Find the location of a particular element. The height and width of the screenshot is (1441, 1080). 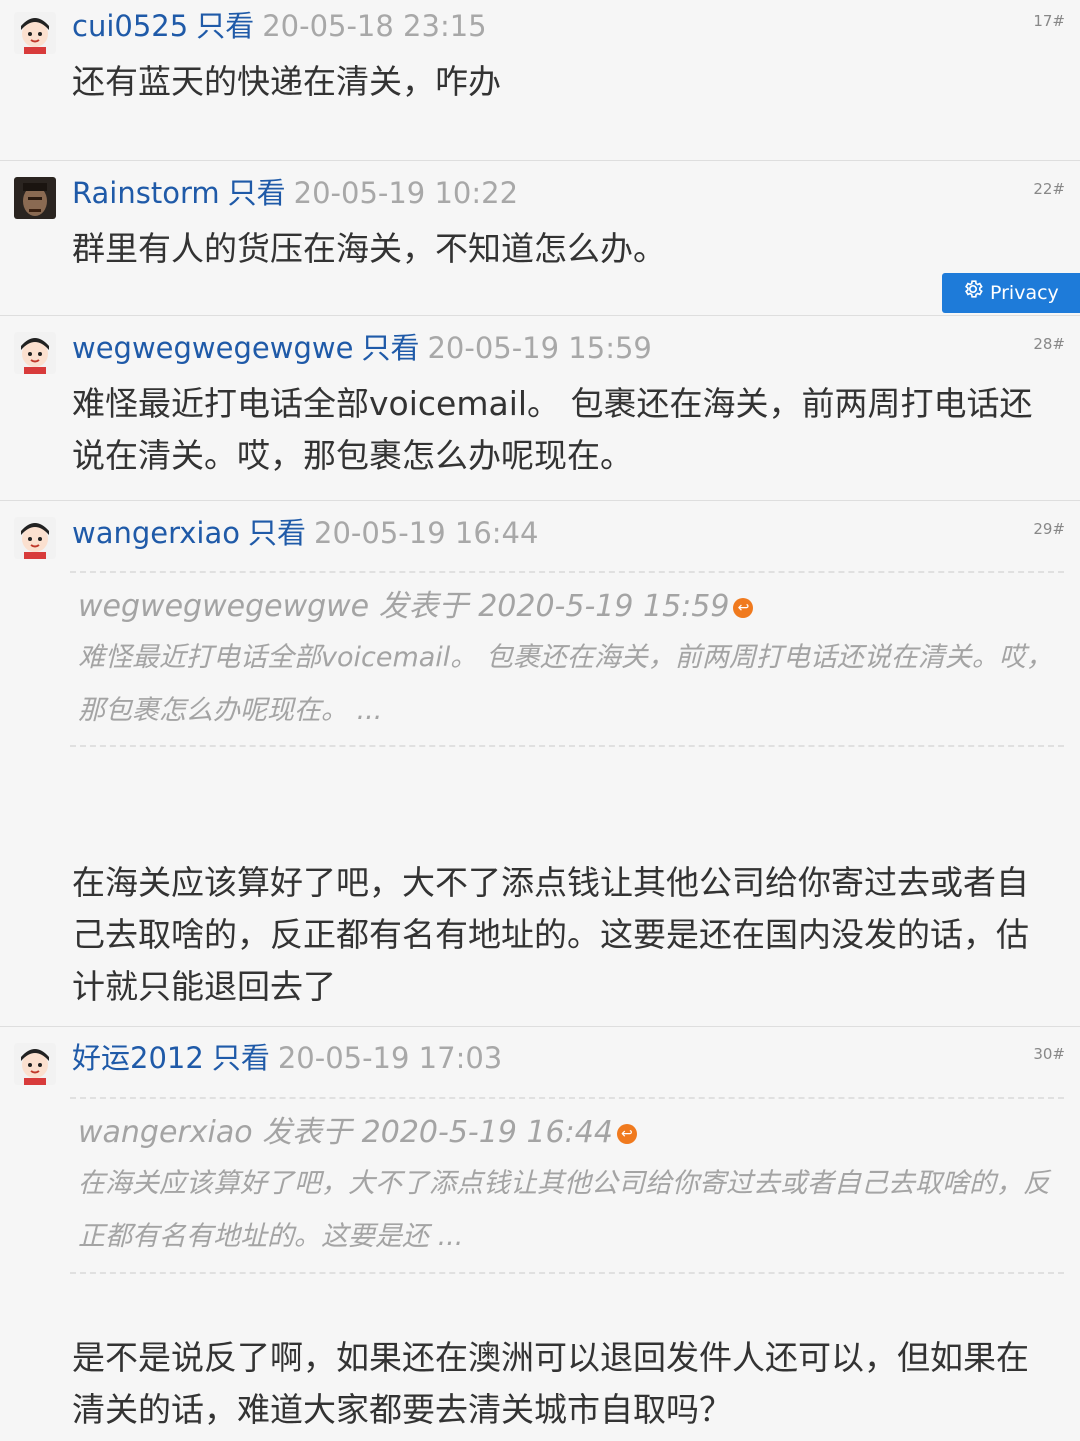

user-photo-avatar-icon is located at coordinates (35, 198).